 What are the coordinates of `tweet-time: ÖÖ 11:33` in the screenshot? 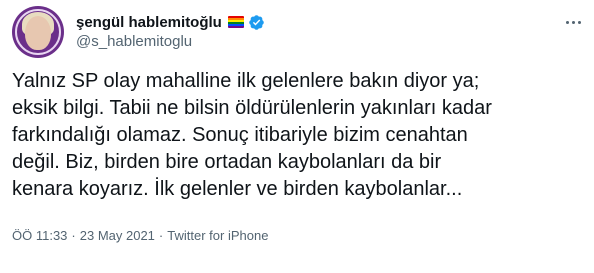 It's located at (39, 235).